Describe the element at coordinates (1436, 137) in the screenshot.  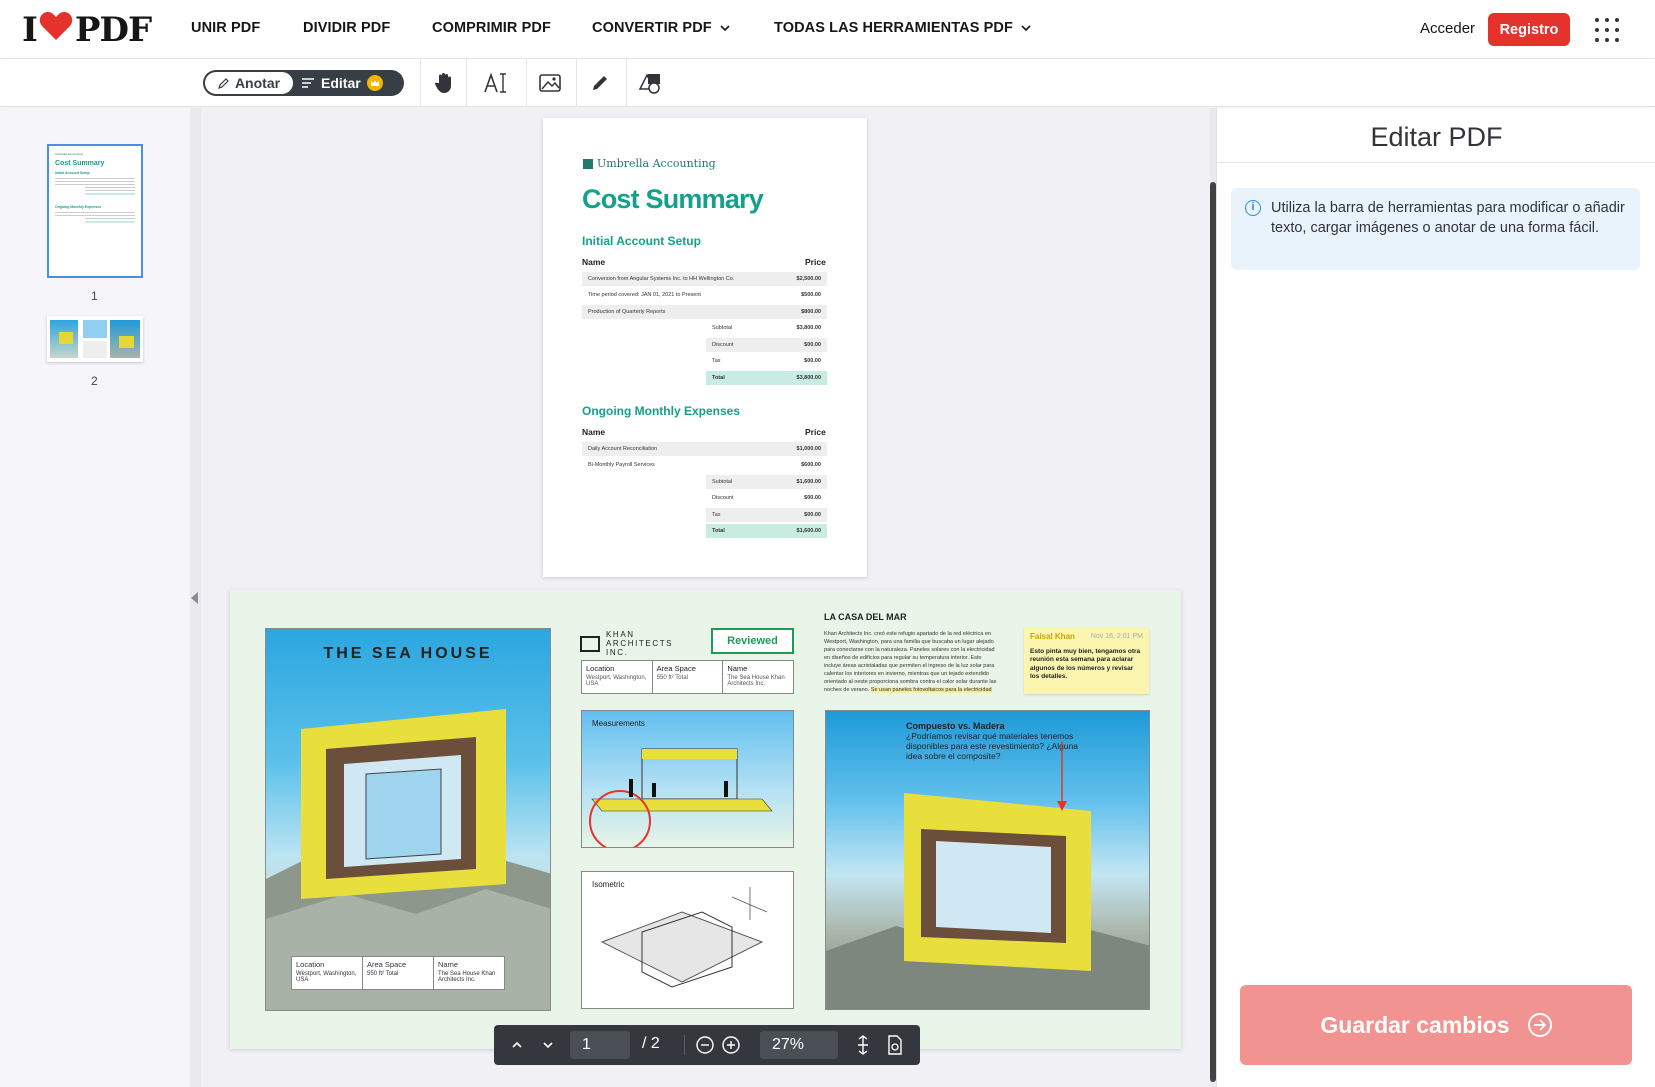
I see `panel-title: Editar PDF` at that location.